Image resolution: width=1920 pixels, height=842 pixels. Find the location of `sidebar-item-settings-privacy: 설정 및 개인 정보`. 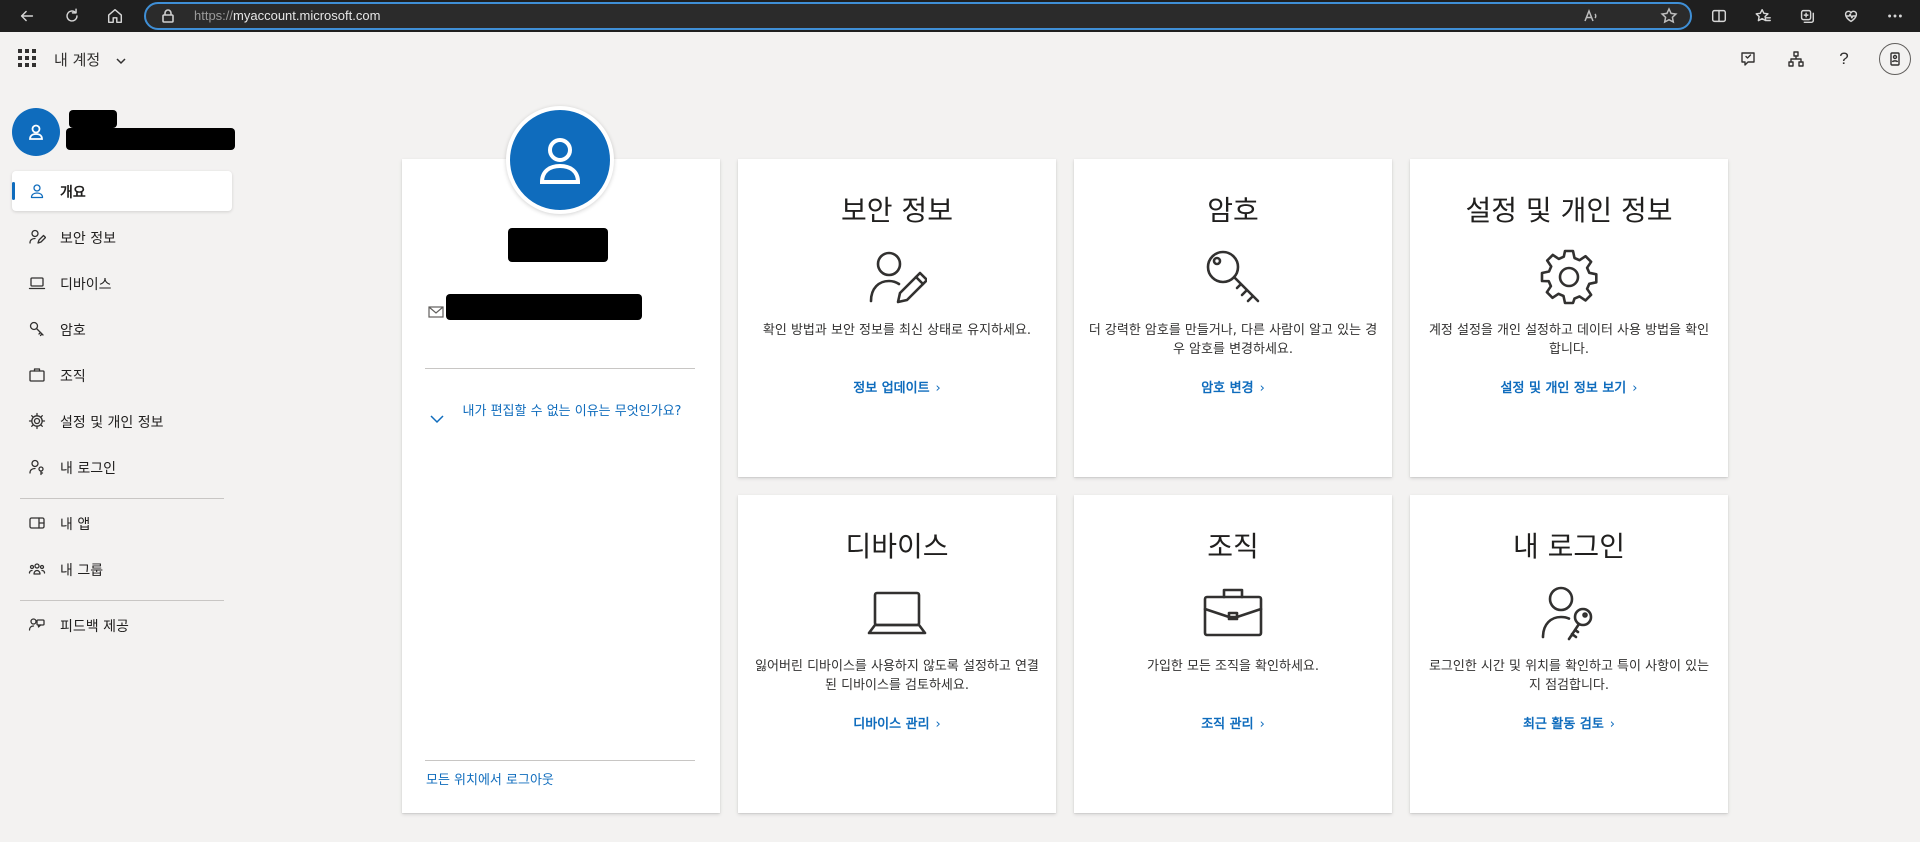

sidebar-item-settings-privacy: 설정 및 개인 정보 is located at coordinates (122, 421).